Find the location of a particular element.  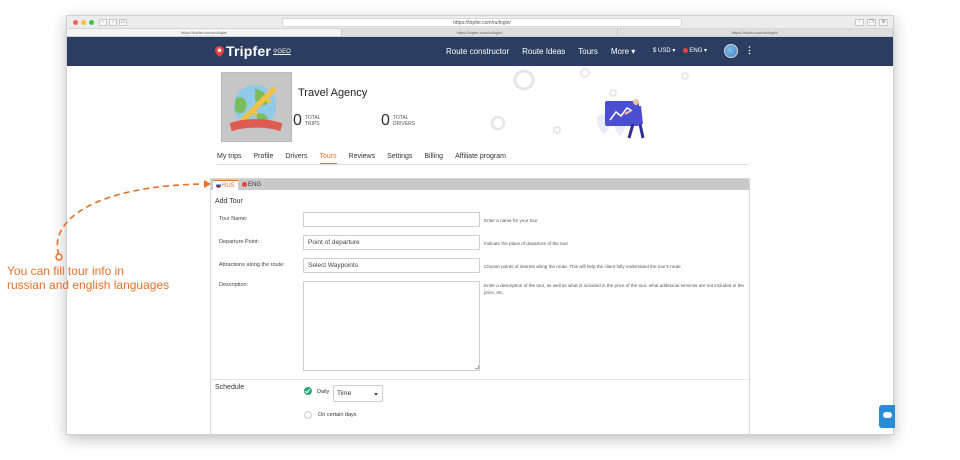

nav-tours: Tours is located at coordinates (588, 51).